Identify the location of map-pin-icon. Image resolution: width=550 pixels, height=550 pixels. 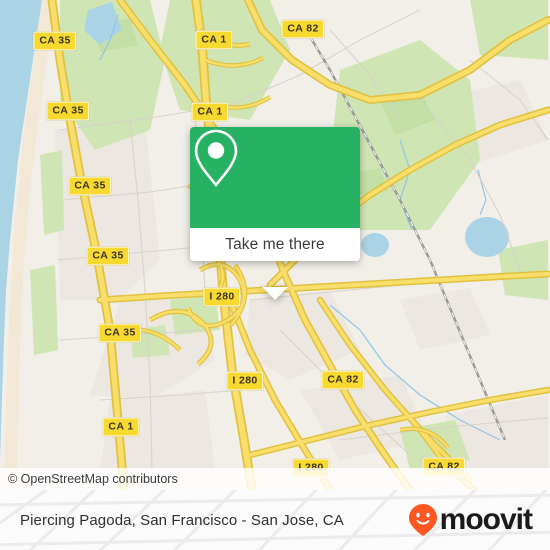
(216, 158).